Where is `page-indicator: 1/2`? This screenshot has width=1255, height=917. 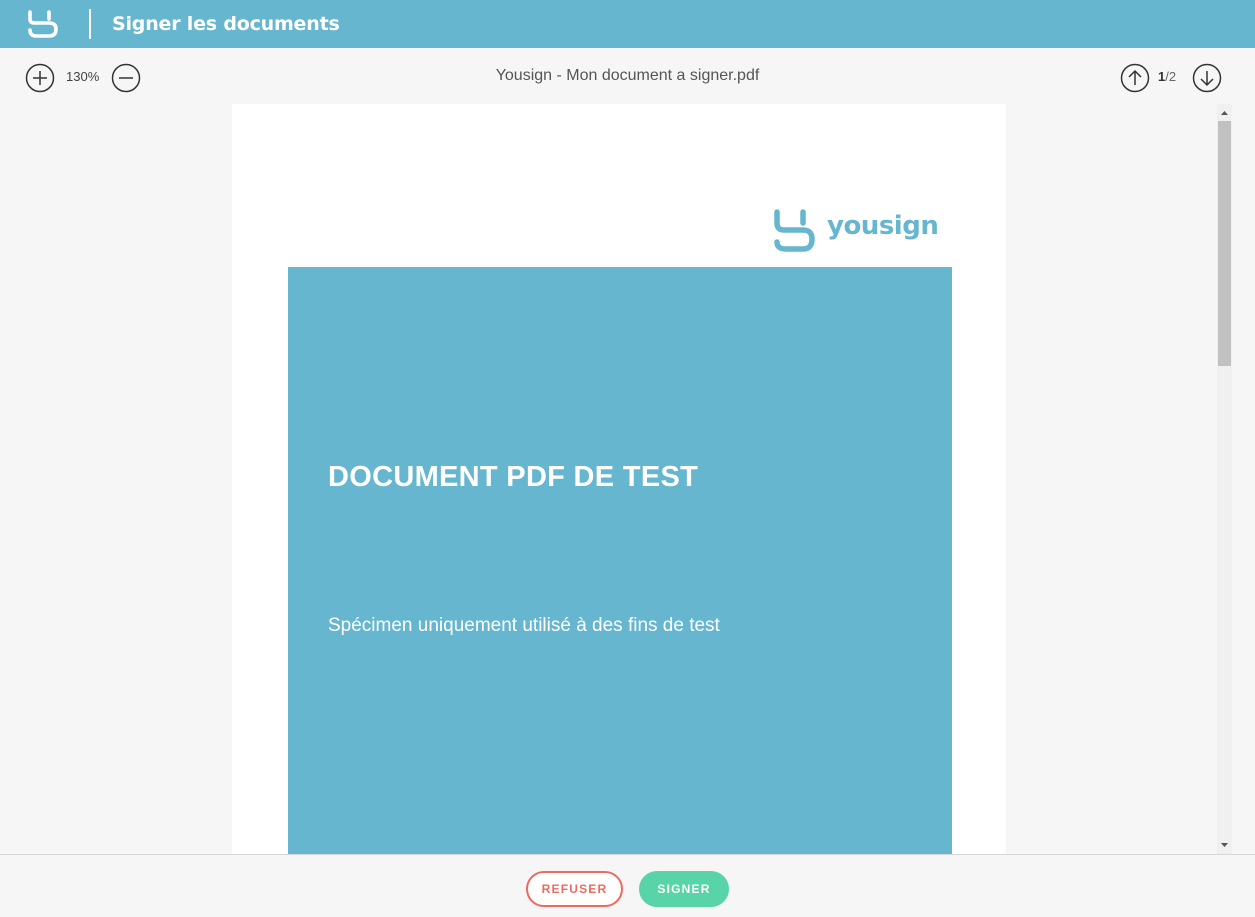 page-indicator: 1/2 is located at coordinates (1167, 76).